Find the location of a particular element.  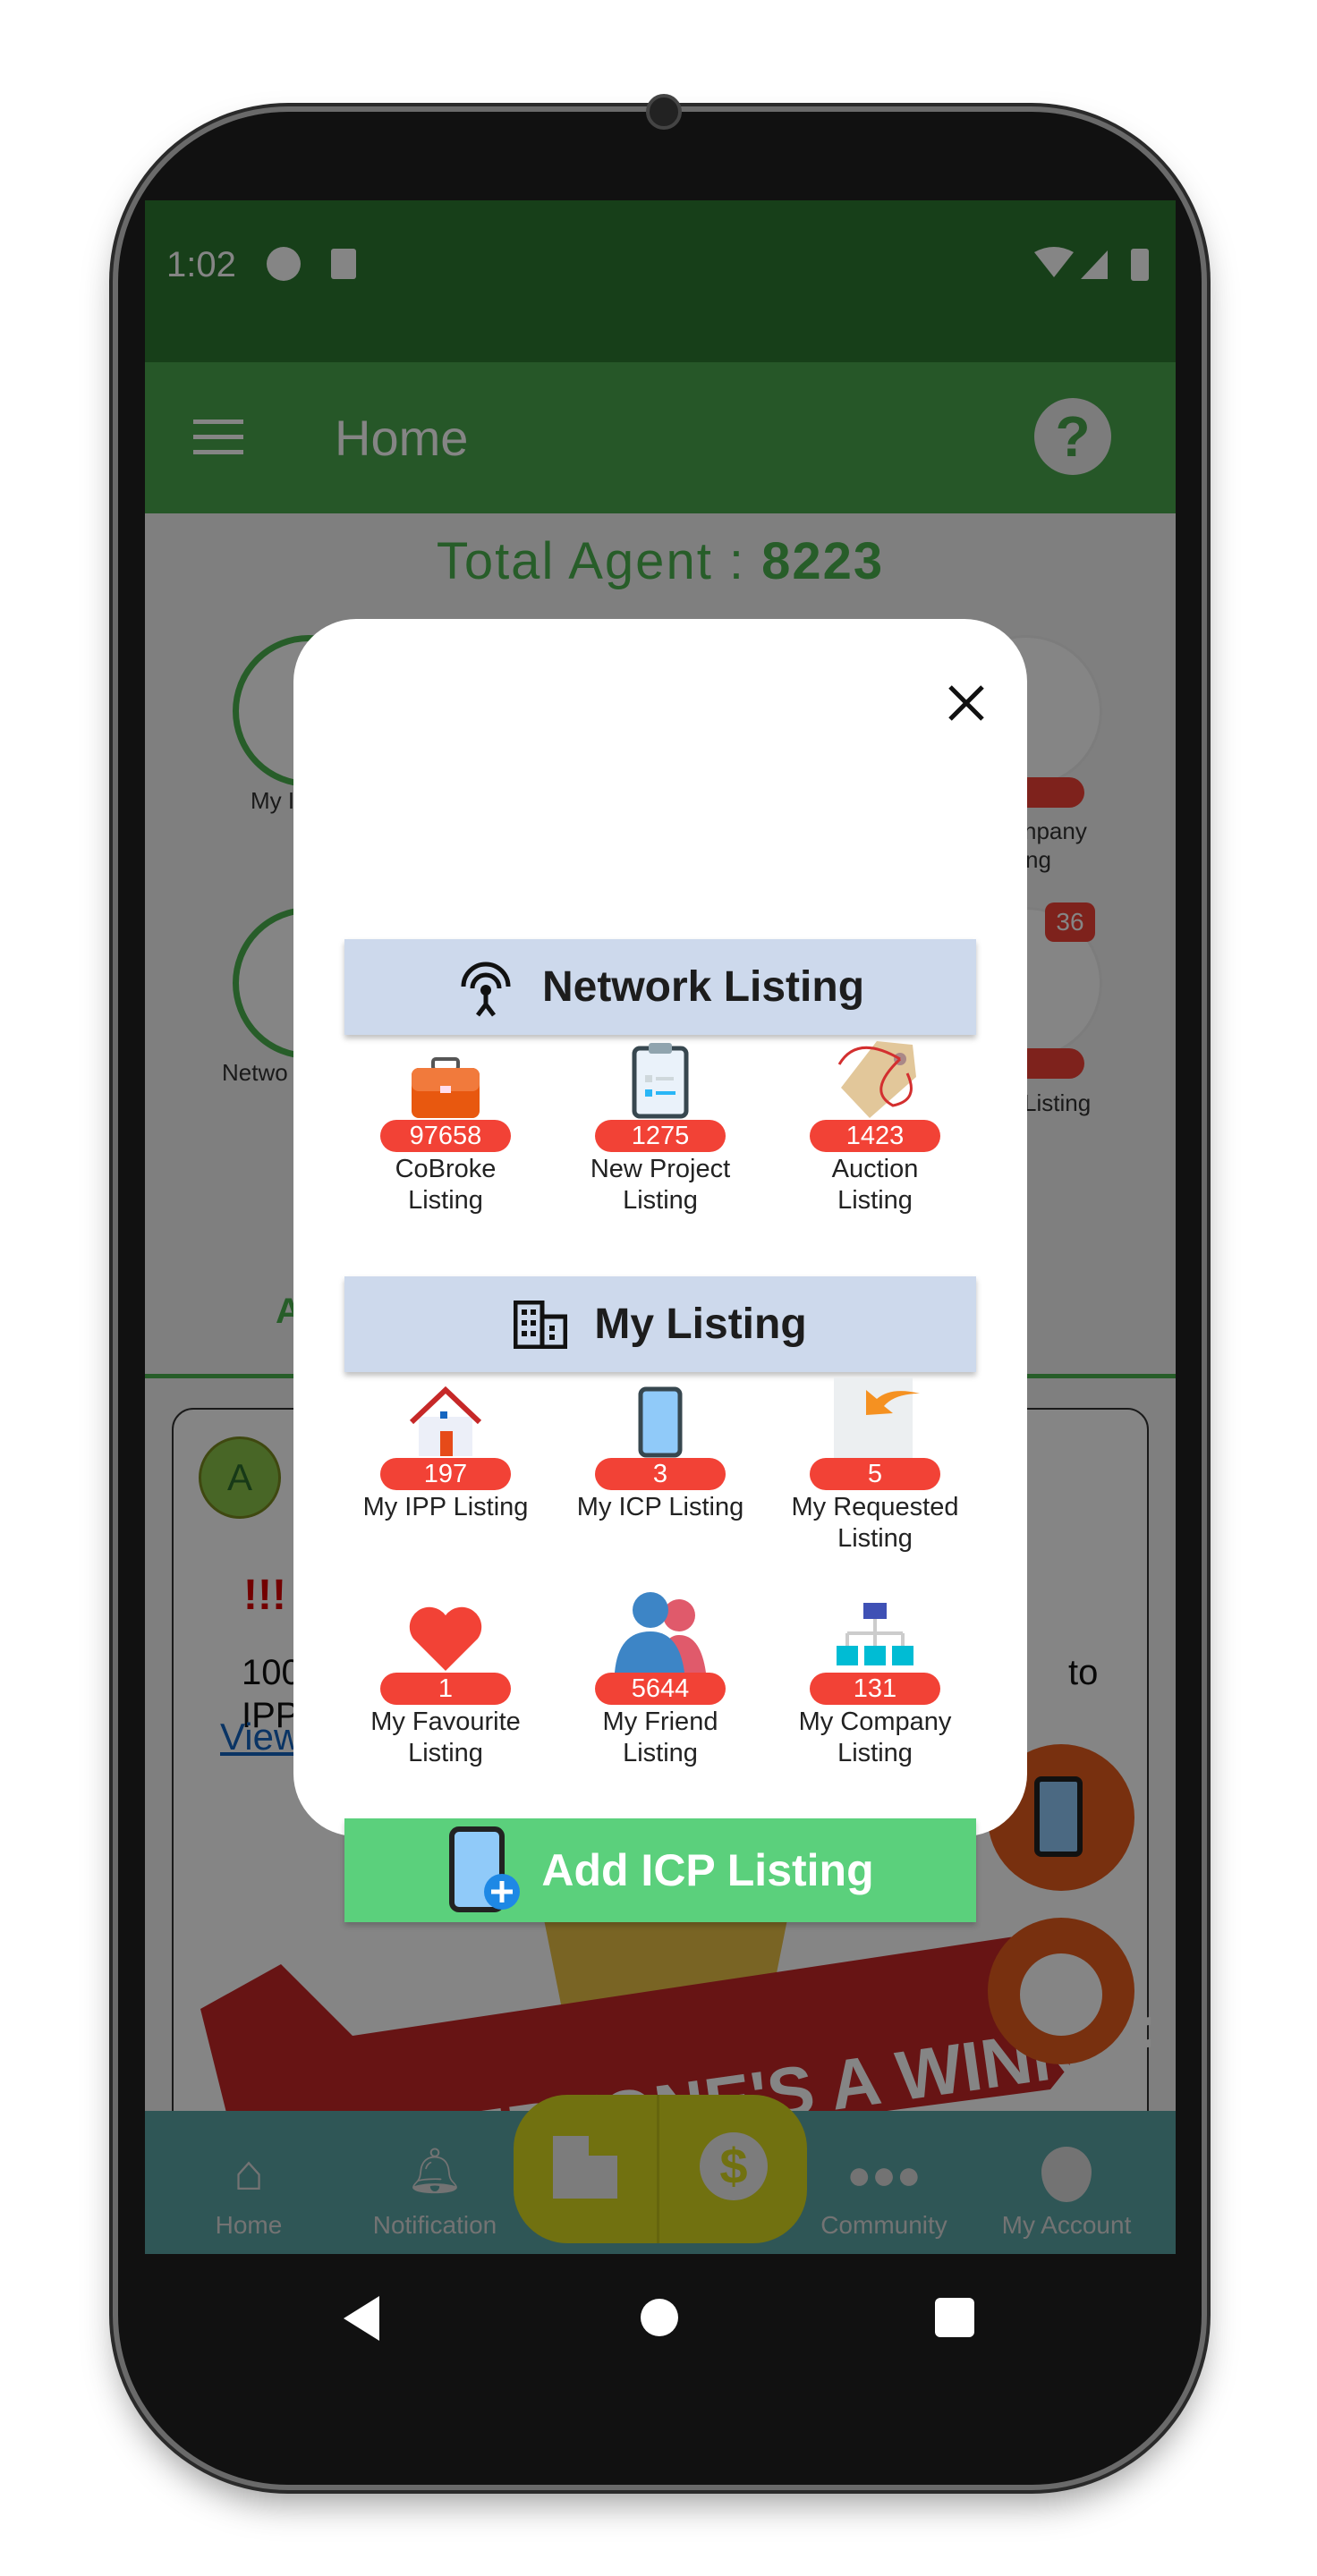

add-icp-listing-label: Add ICP Listing is located at coordinates (707, 1870).